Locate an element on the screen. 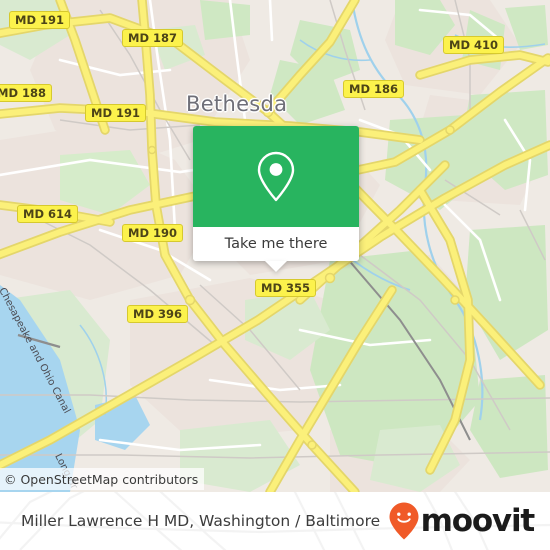 This screenshot has height=550, width=550. popup-image-panel is located at coordinates (276, 176).